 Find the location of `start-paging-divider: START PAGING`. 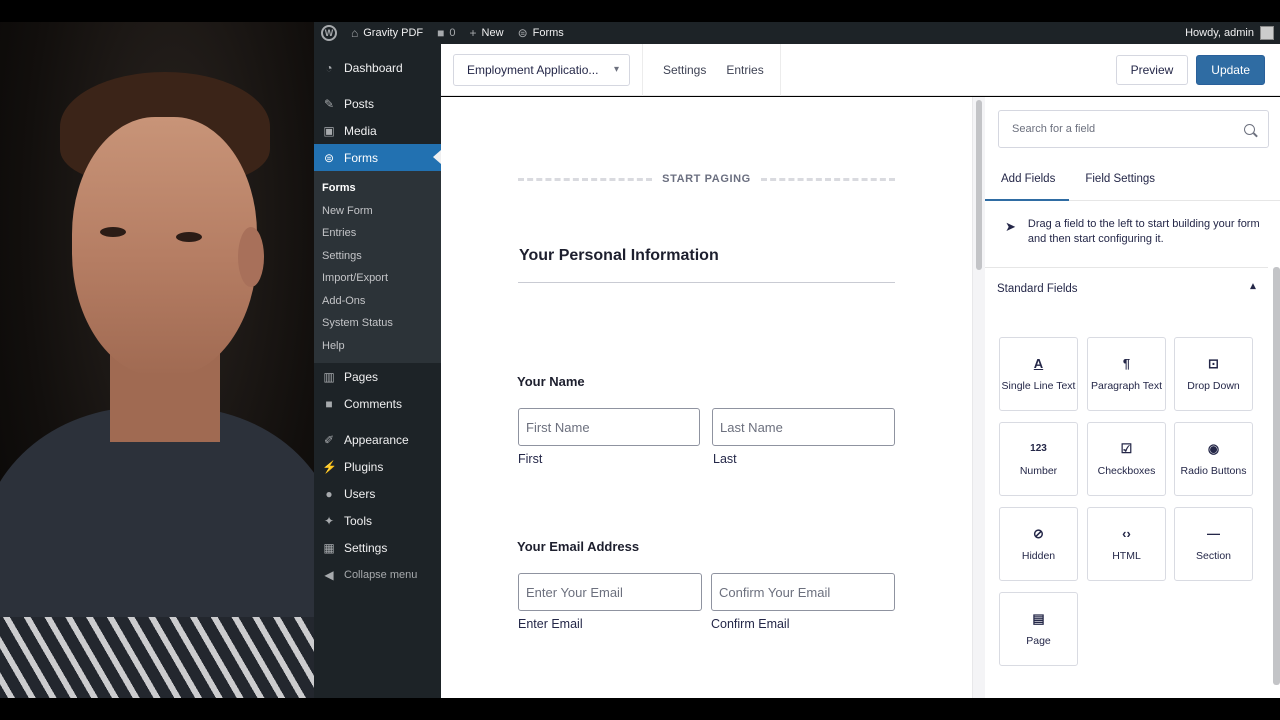

start-paging-divider: START PAGING is located at coordinates (706, 179).